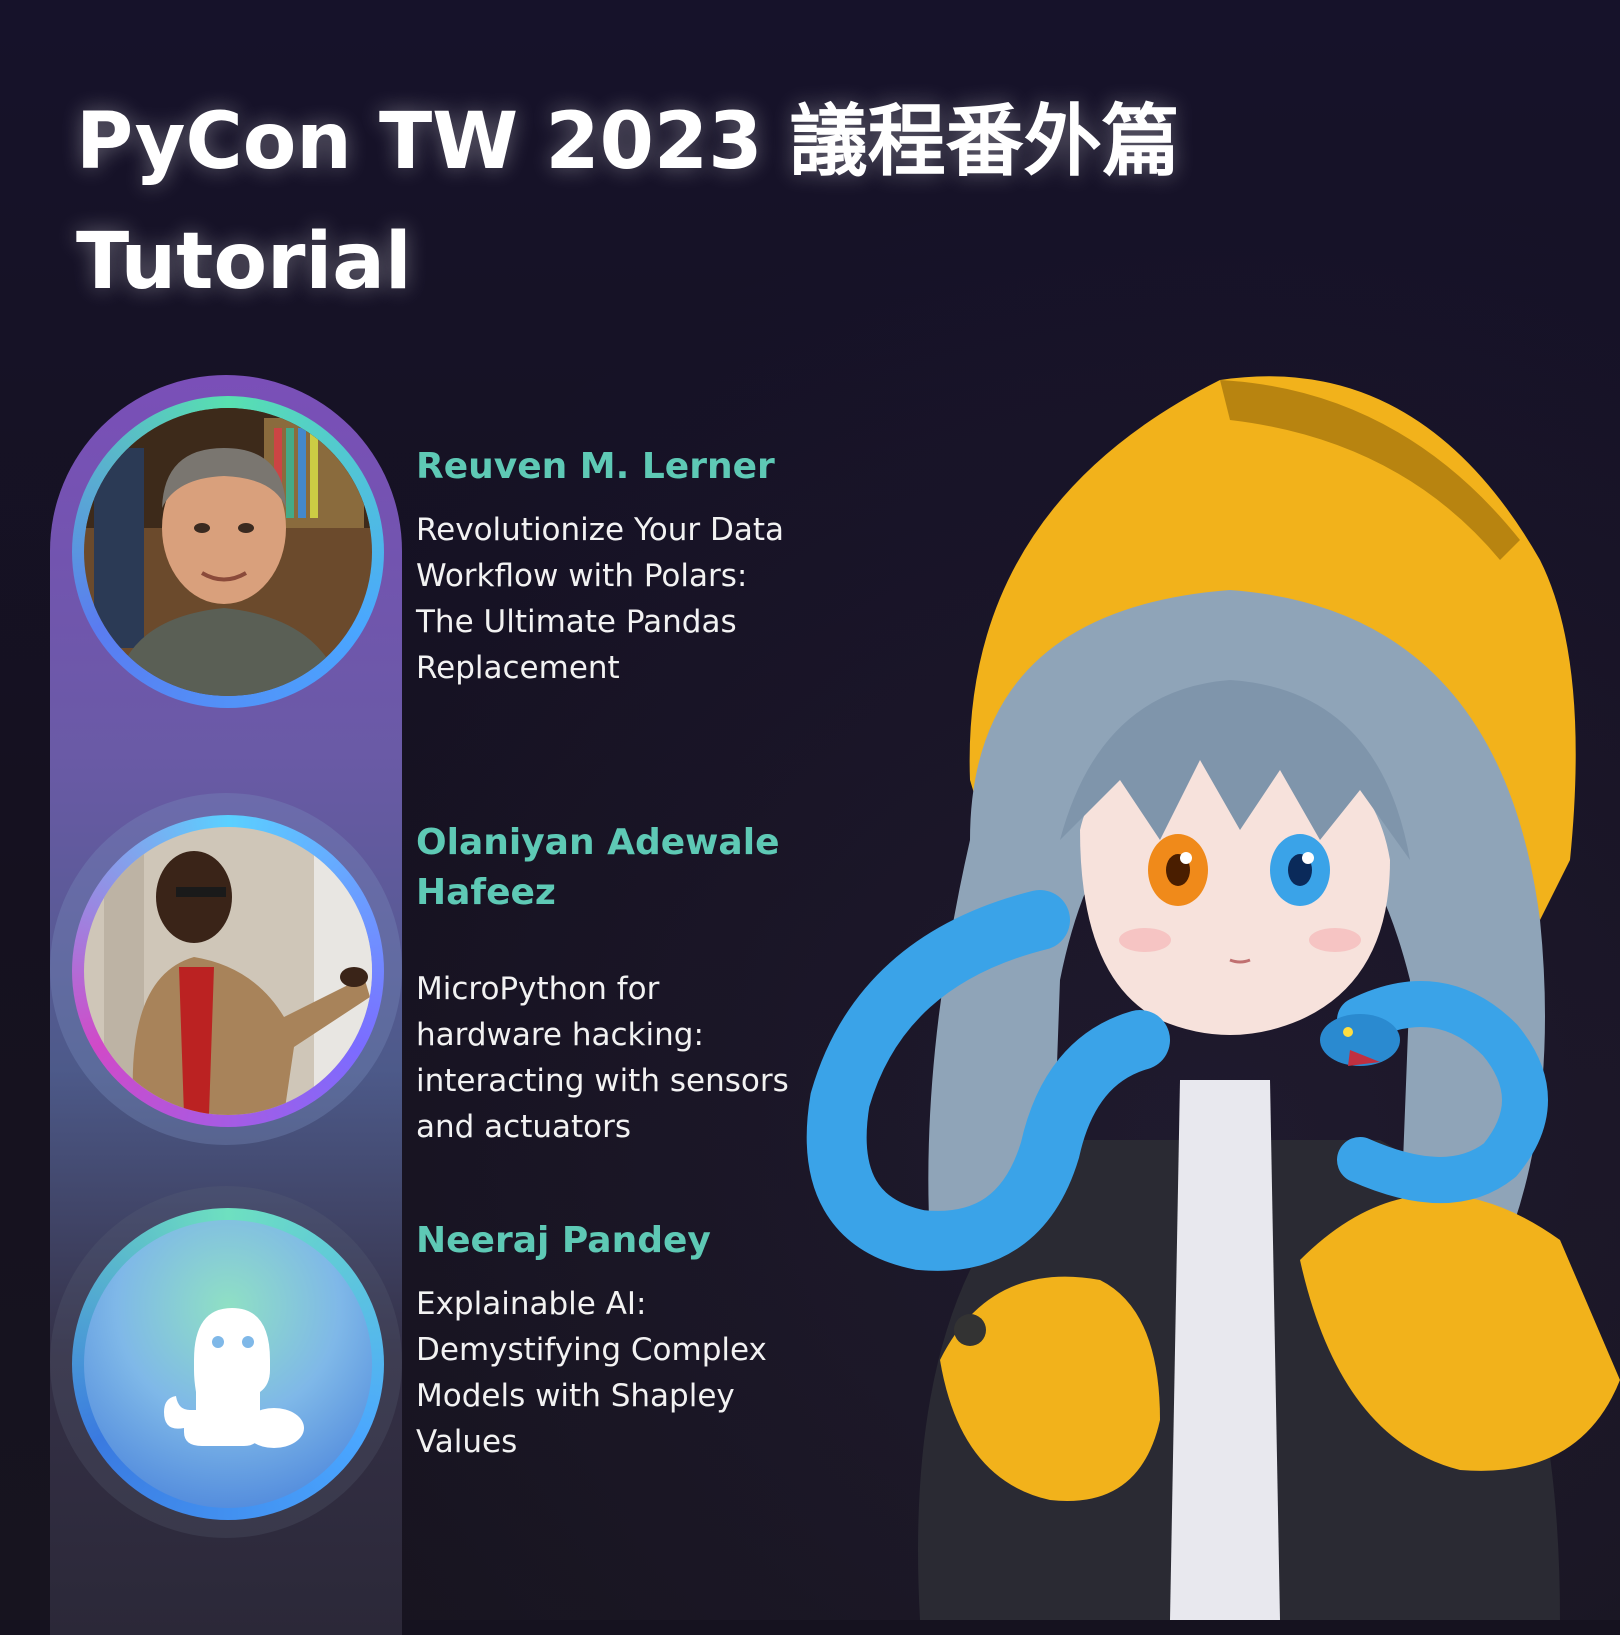  What do you see at coordinates (628, 142) in the screenshot?
I see `page-title: PyCon TW 2023 議程番外篇` at bounding box center [628, 142].